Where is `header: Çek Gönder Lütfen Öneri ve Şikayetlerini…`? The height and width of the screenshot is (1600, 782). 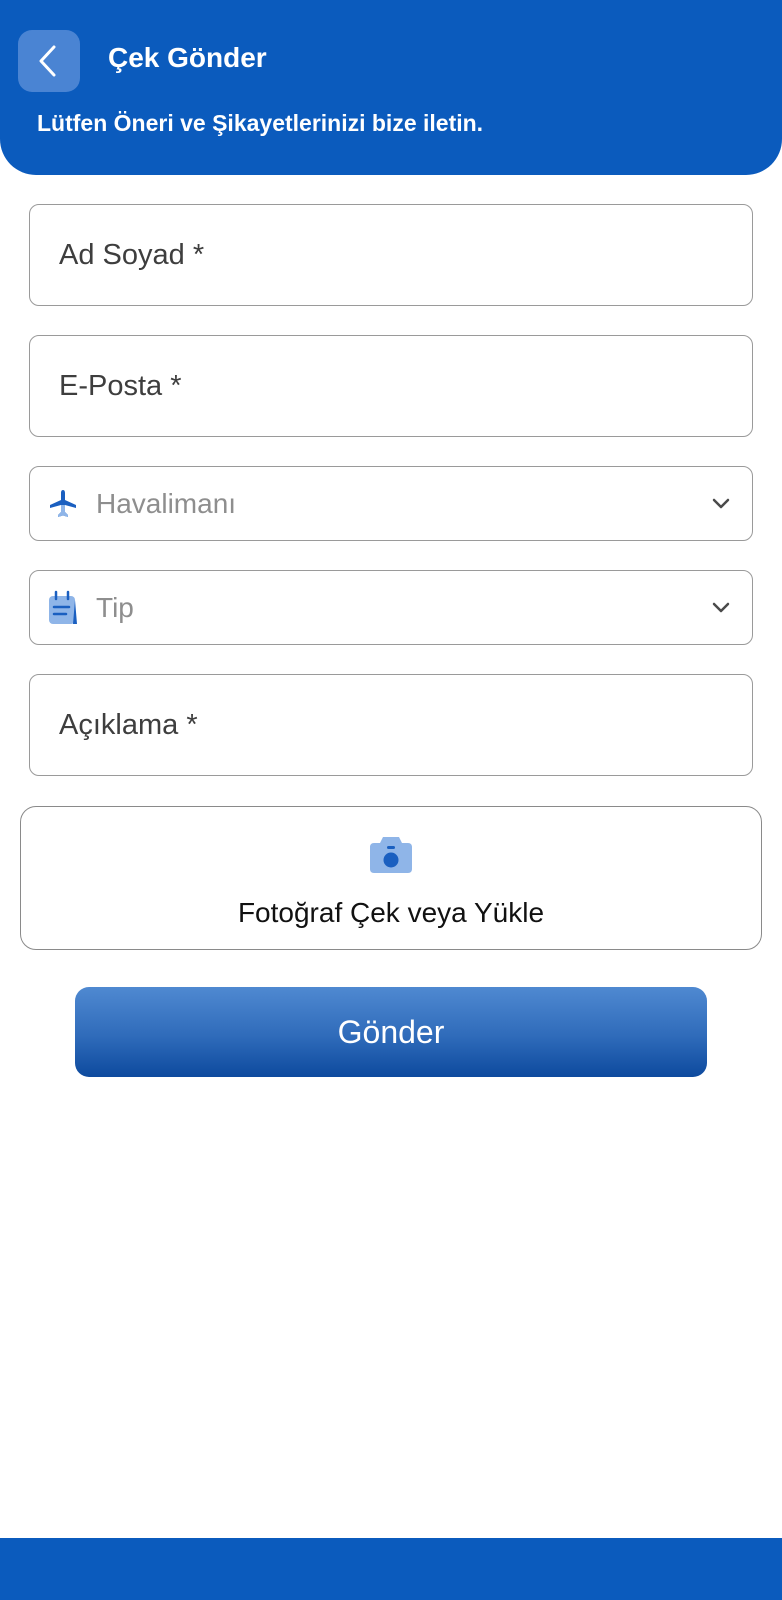 header: Çek Gönder Lütfen Öneri ve Şikayetlerini… is located at coordinates (391, 87).